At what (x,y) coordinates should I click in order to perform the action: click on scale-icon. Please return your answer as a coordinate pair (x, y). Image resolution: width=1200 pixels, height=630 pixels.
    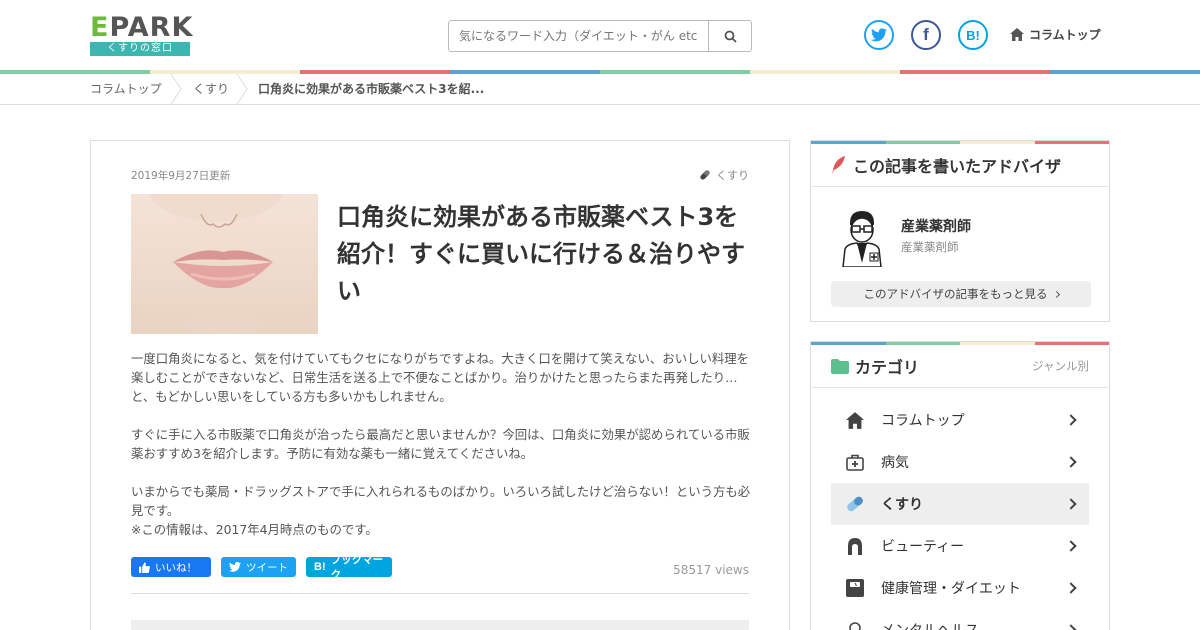
    Looking at the image, I should click on (855, 588).